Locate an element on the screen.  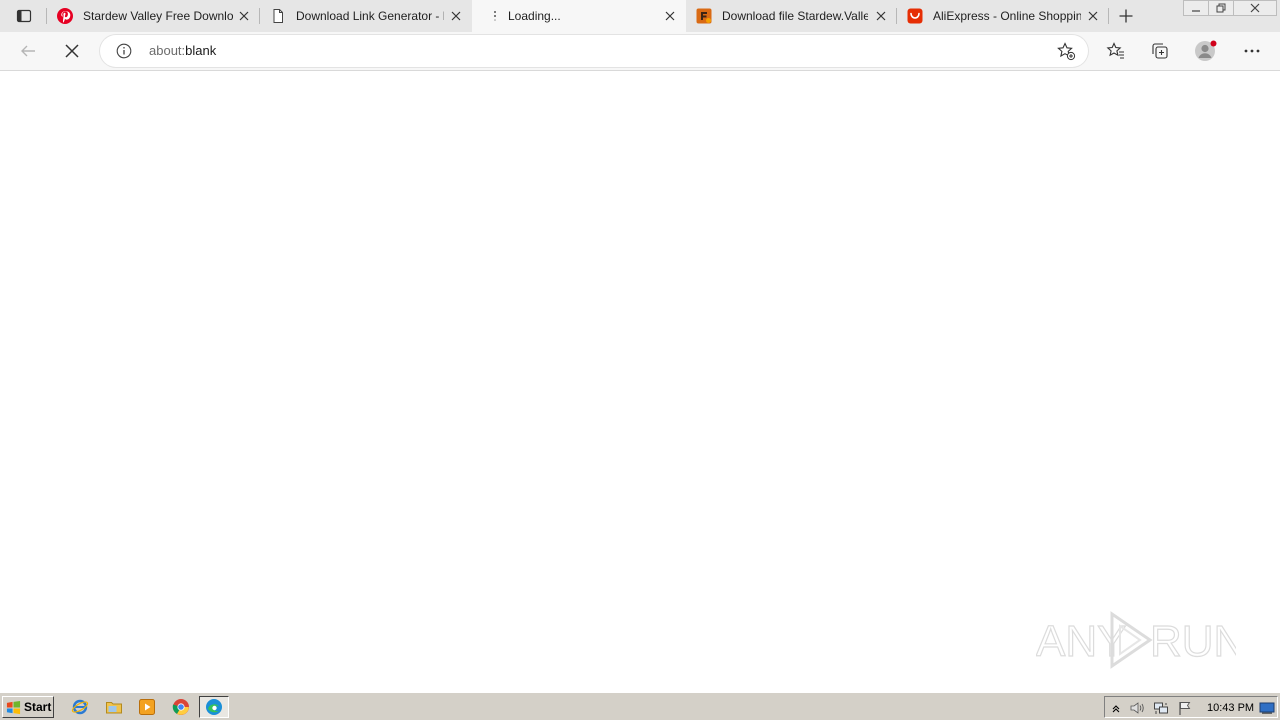
new-tab-button is located at coordinates (1126, 16).